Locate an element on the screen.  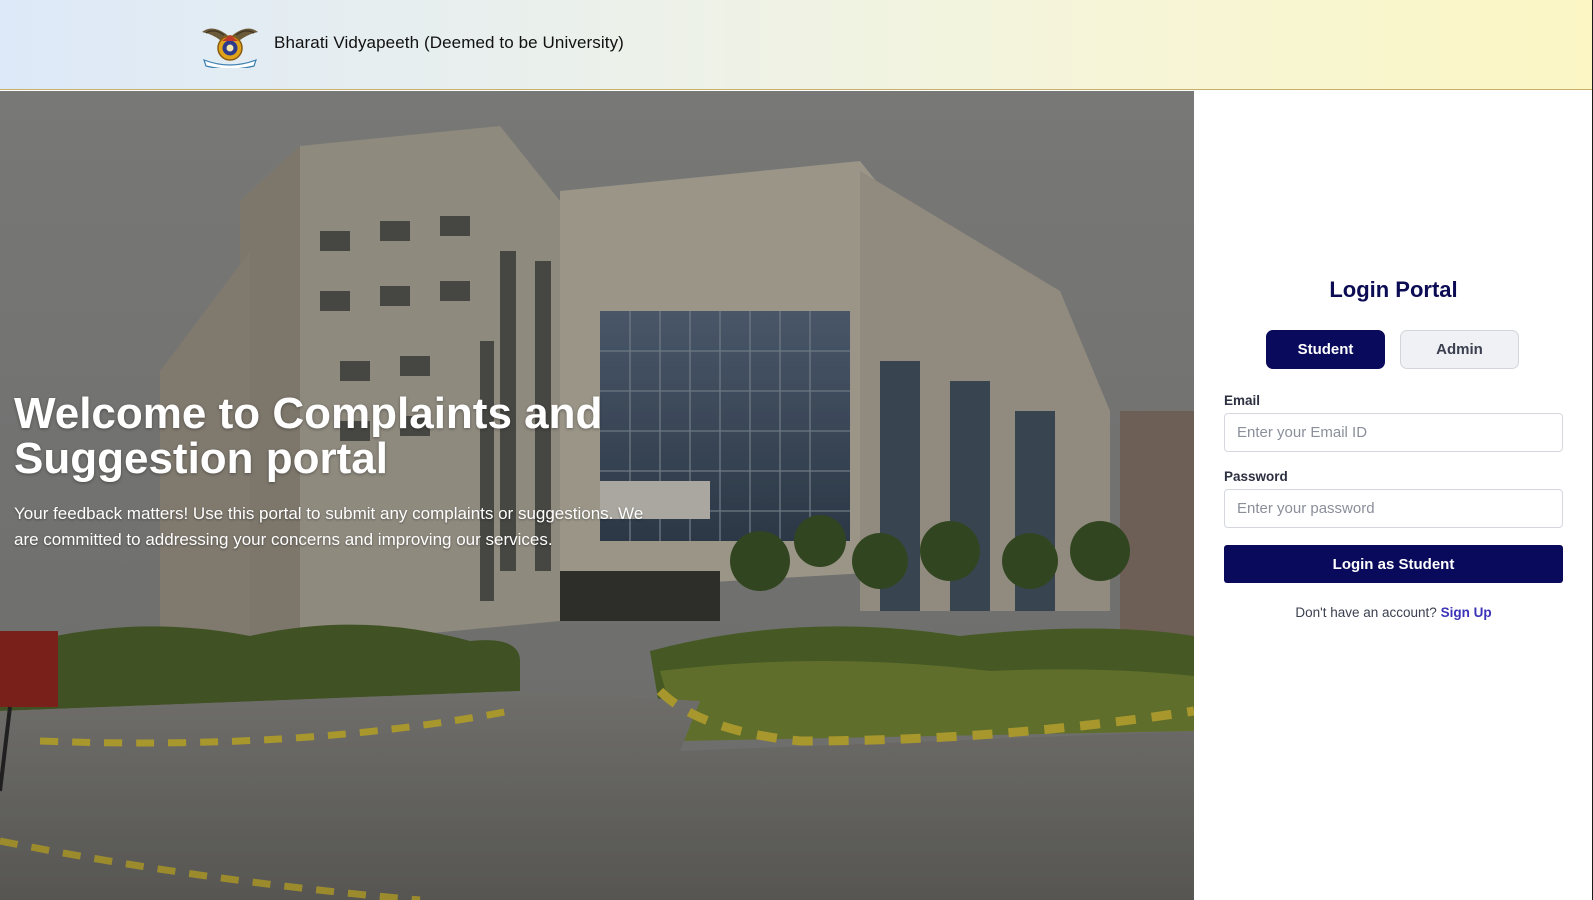
password-label: Password is located at coordinates (1256, 476).